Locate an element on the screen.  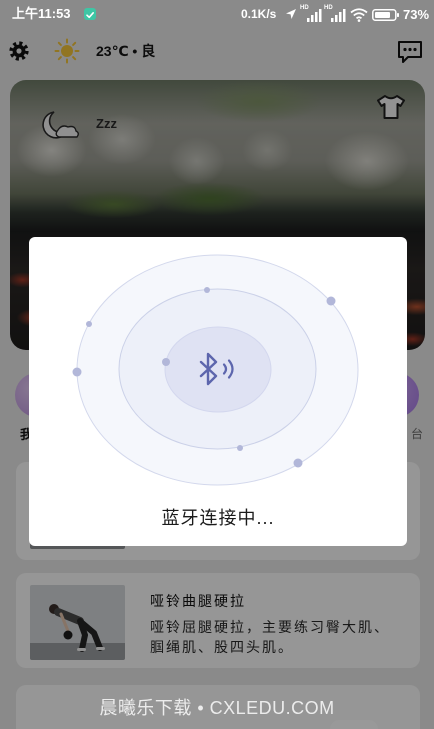
check-icon is located at coordinates (90, 14).